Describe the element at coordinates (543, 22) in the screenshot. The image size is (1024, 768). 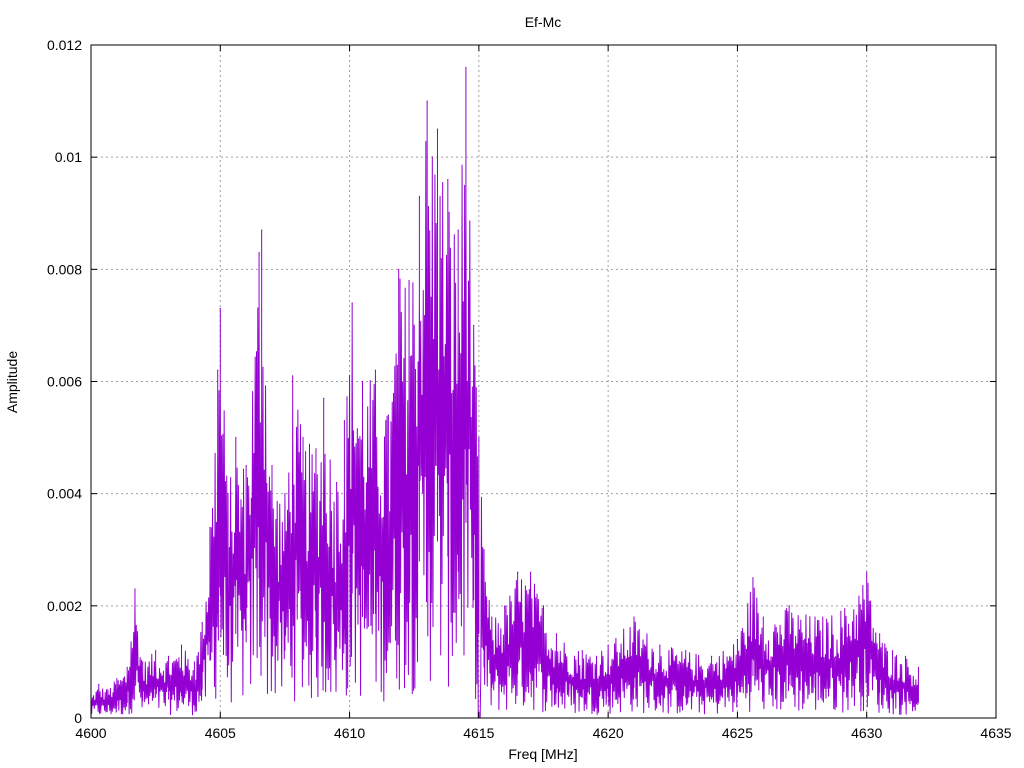
I see `chart-title: Ef-Mc` at that location.